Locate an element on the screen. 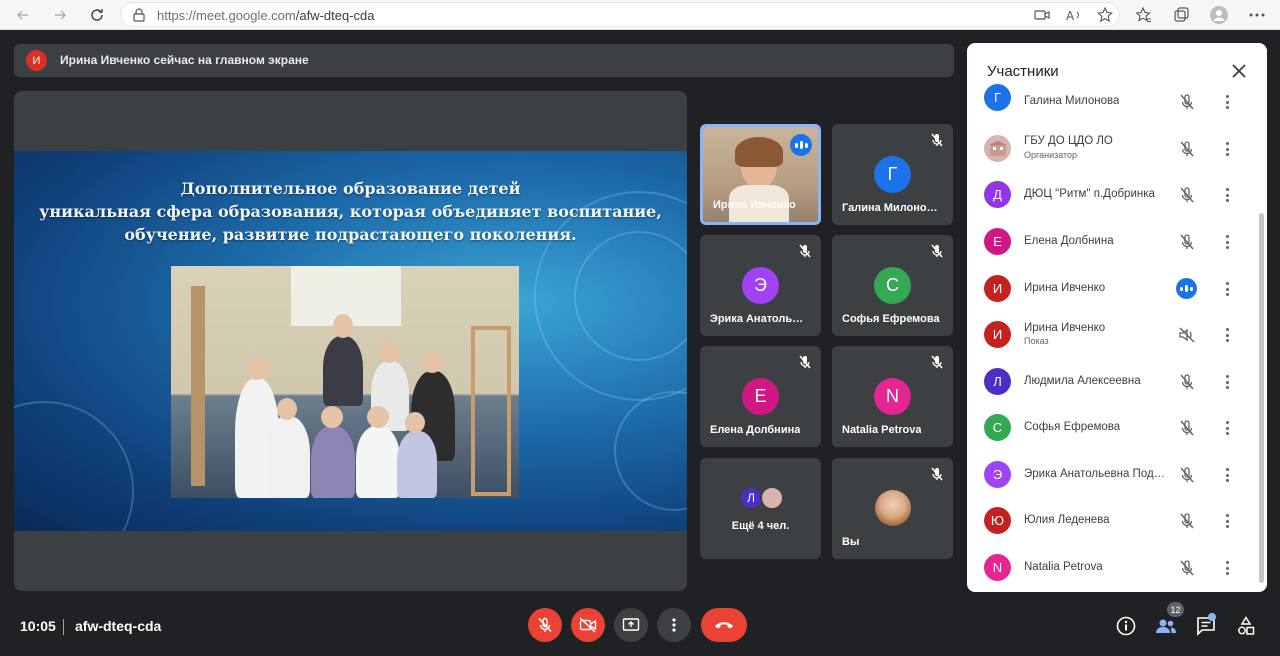 This screenshot has width=1280, height=656. tile-name: Софья Ефремова is located at coordinates (891, 319).